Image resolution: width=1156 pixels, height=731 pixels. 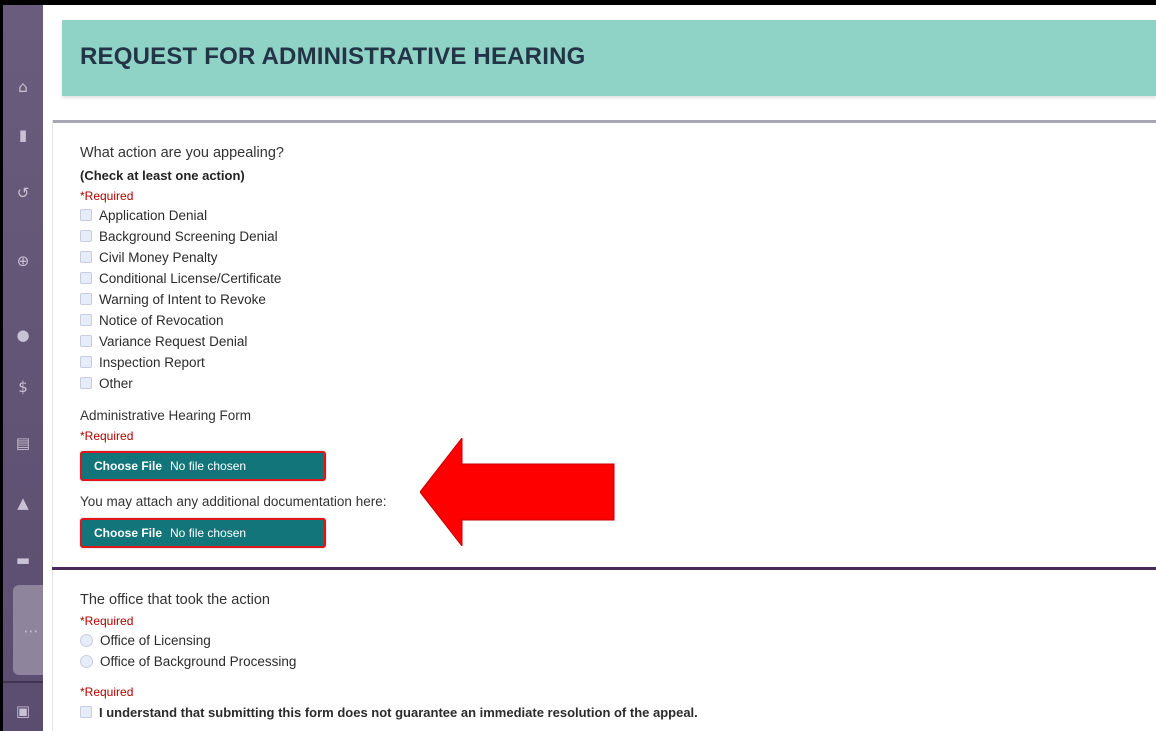 What do you see at coordinates (188, 236) in the screenshot?
I see `option-label: Background Screening Denial` at bounding box center [188, 236].